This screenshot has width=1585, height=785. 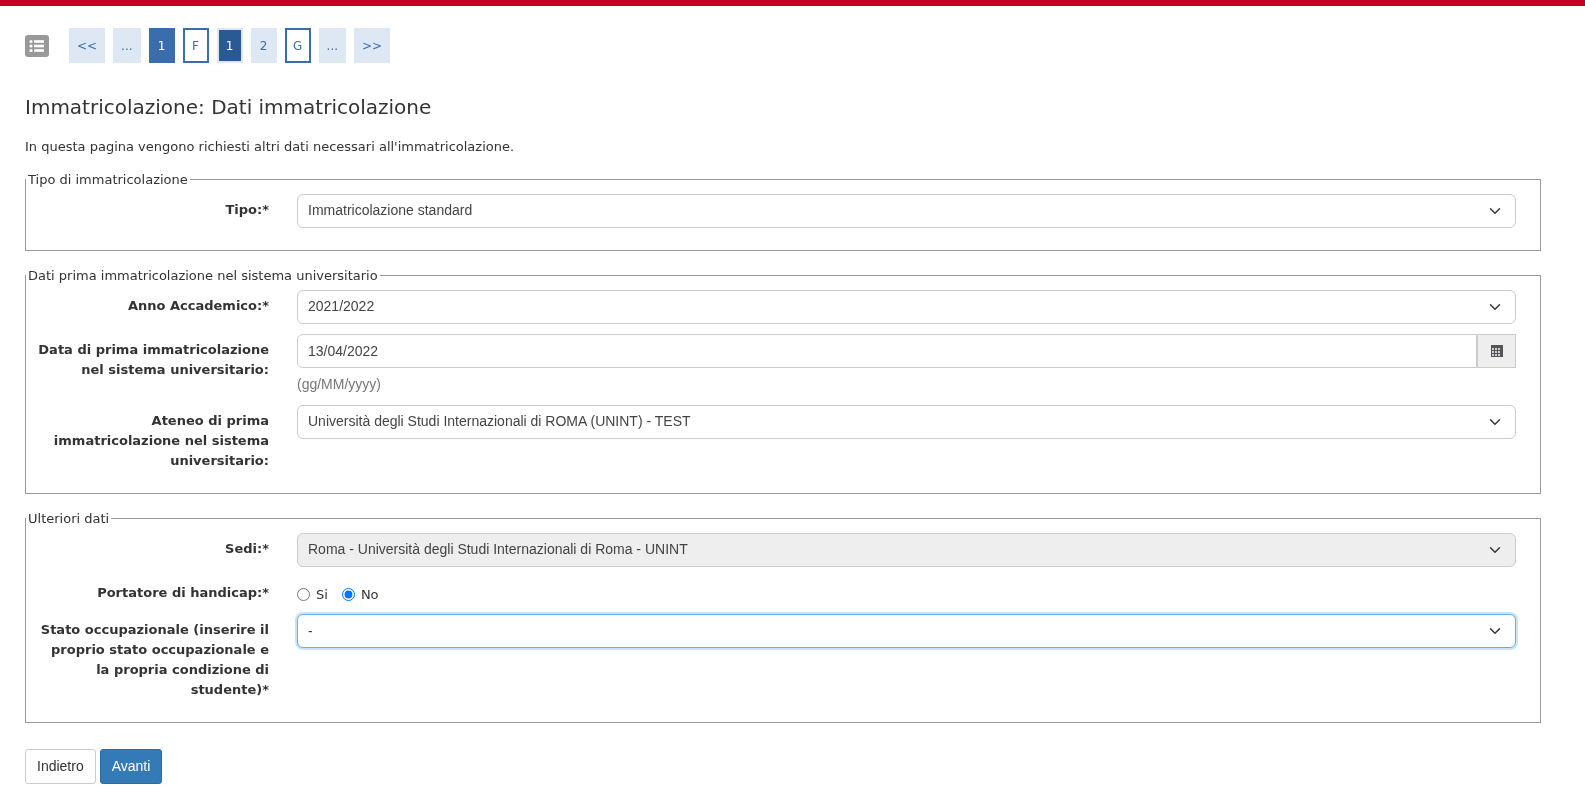 What do you see at coordinates (195, 45) in the screenshot?
I see `page-link: F` at bounding box center [195, 45].